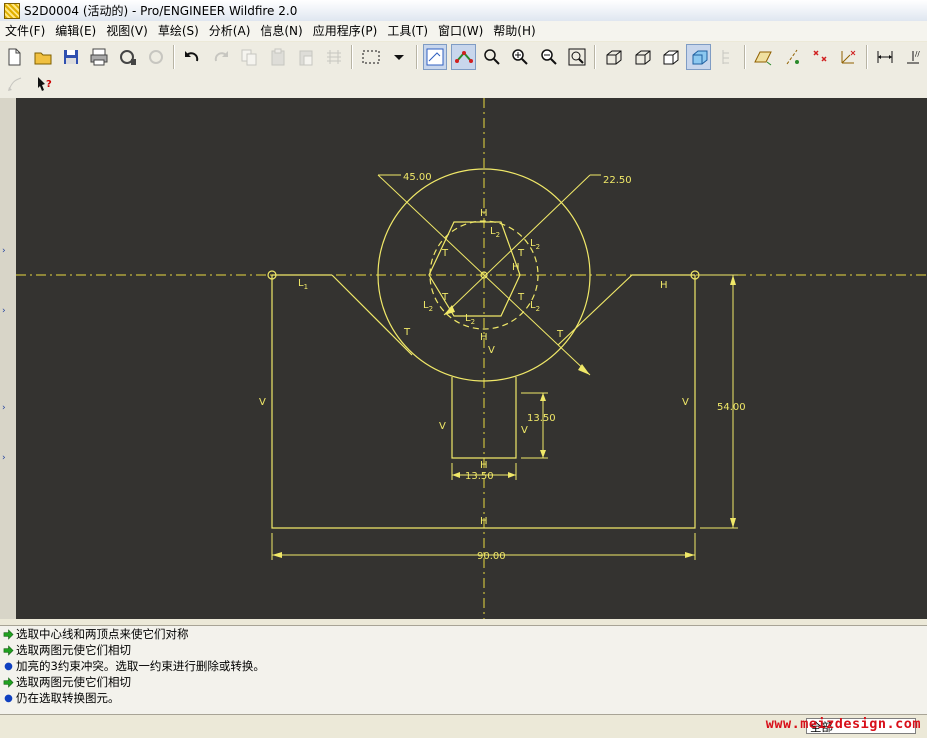 This screenshot has height=738, width=927. I want to click on dia22-leader, so click(517, 245).